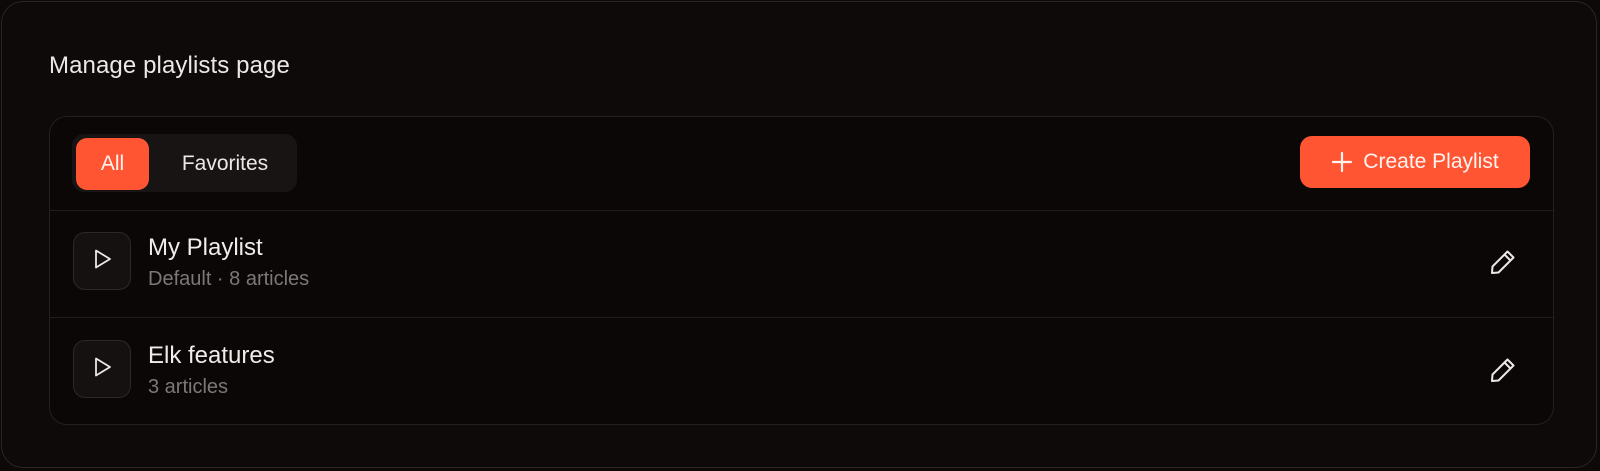  I want to click on filter-tabs: All Favorites, so click(184, 163).